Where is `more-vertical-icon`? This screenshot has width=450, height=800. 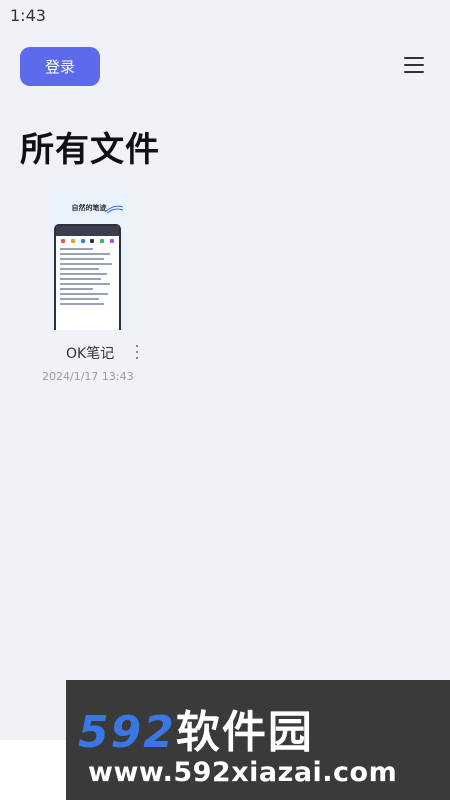 more-vertical-icon is located at coordinates (137, 352).